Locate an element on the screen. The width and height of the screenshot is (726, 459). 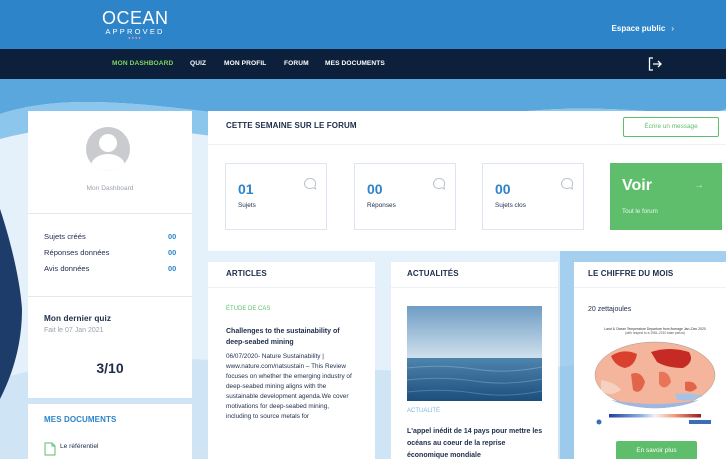
temperature-map-image is located at coordinates (655, 384).